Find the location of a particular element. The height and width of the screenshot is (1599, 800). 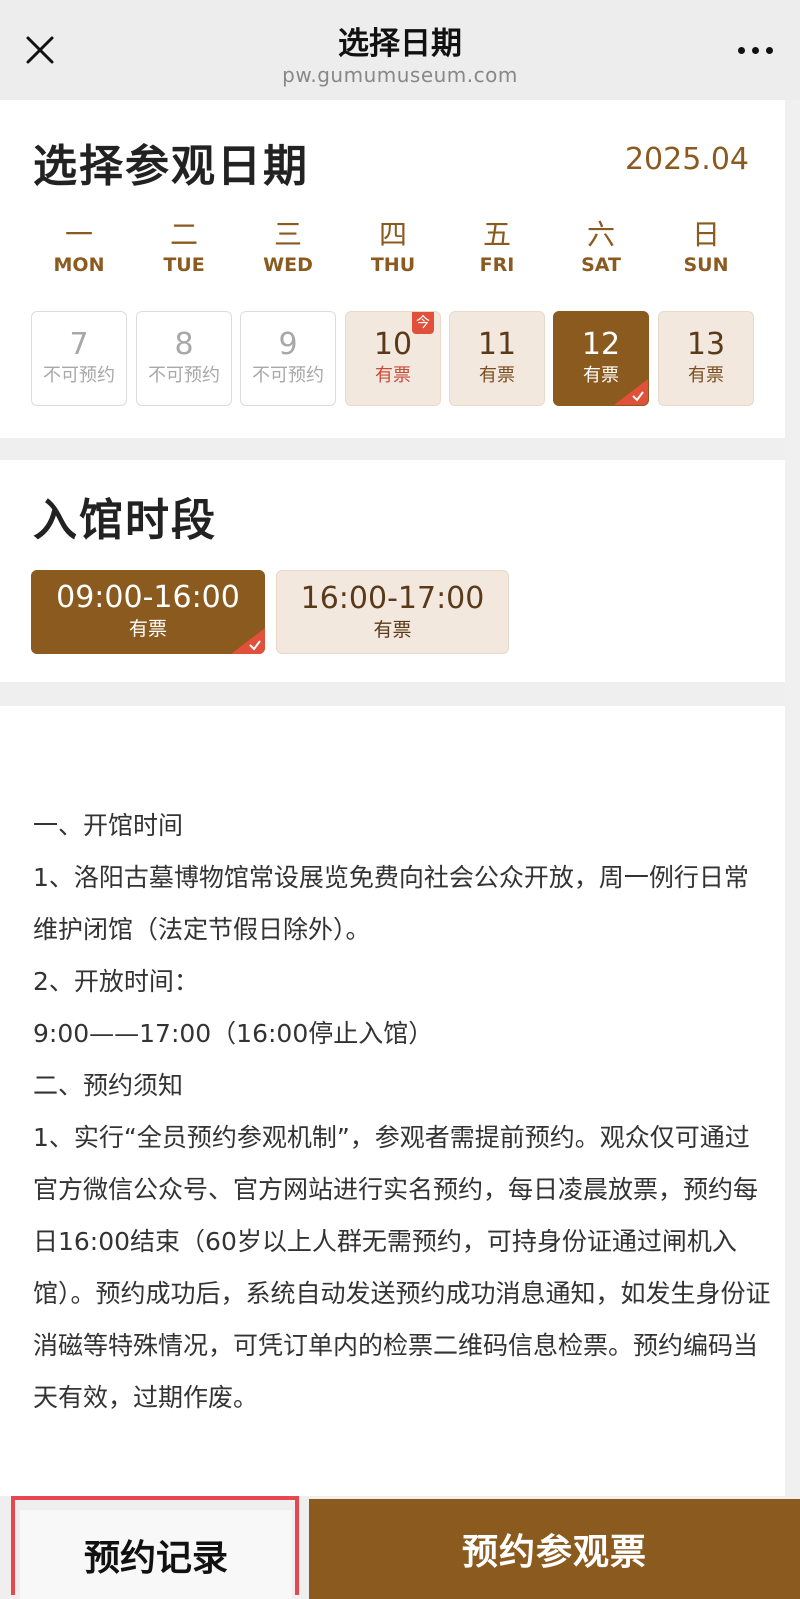

month-label: 2025.04 is located at coordinates (686, 159).